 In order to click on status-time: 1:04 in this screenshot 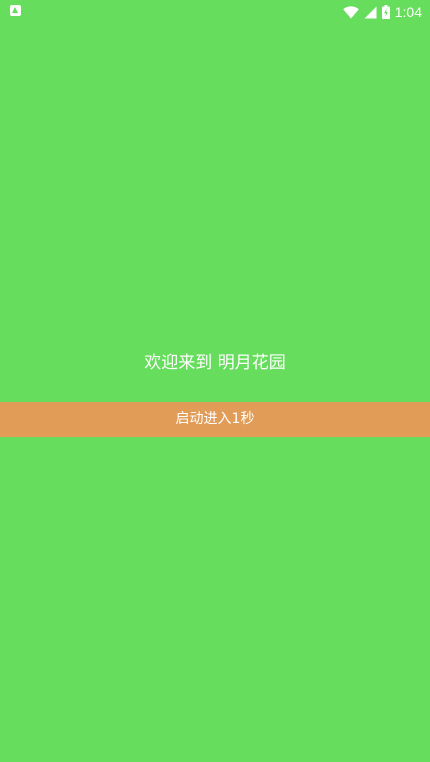, I will do `click(408, 12)`.